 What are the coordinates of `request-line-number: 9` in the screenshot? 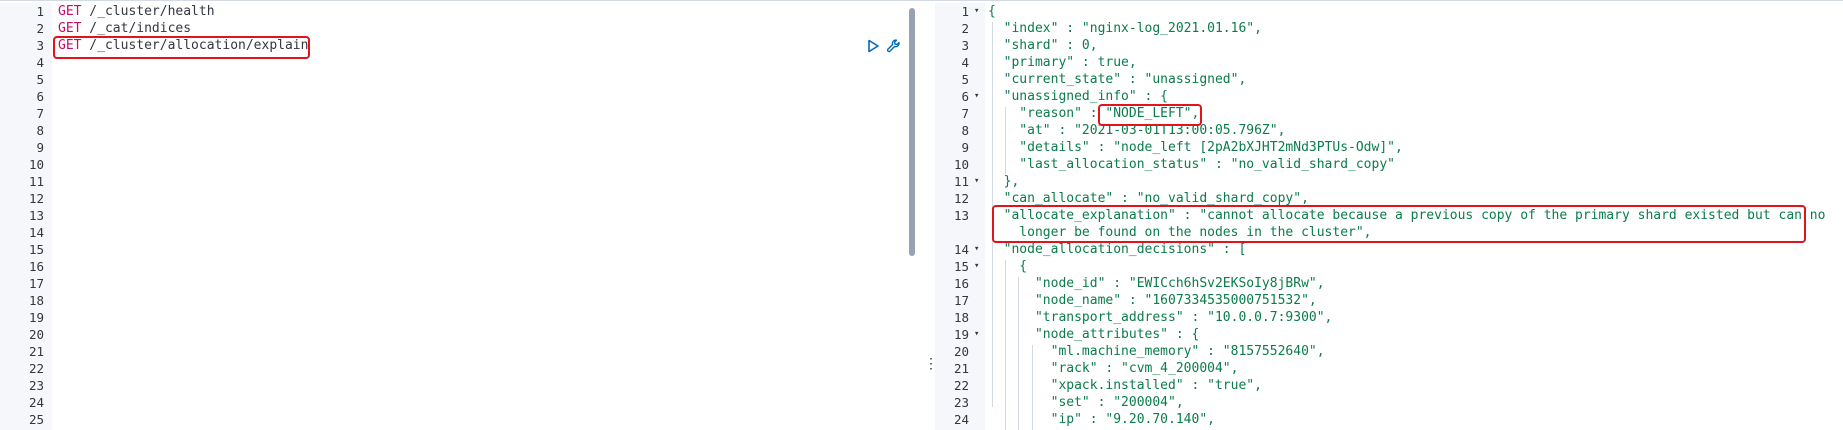 It's located at (40, 147).